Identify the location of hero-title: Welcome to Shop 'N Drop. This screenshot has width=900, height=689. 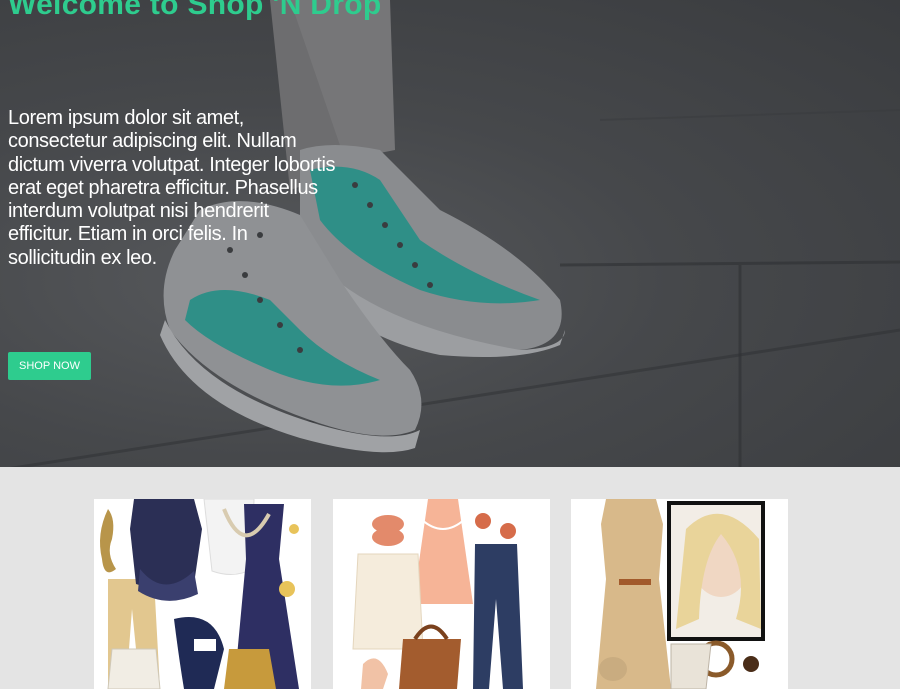
(195, 10).